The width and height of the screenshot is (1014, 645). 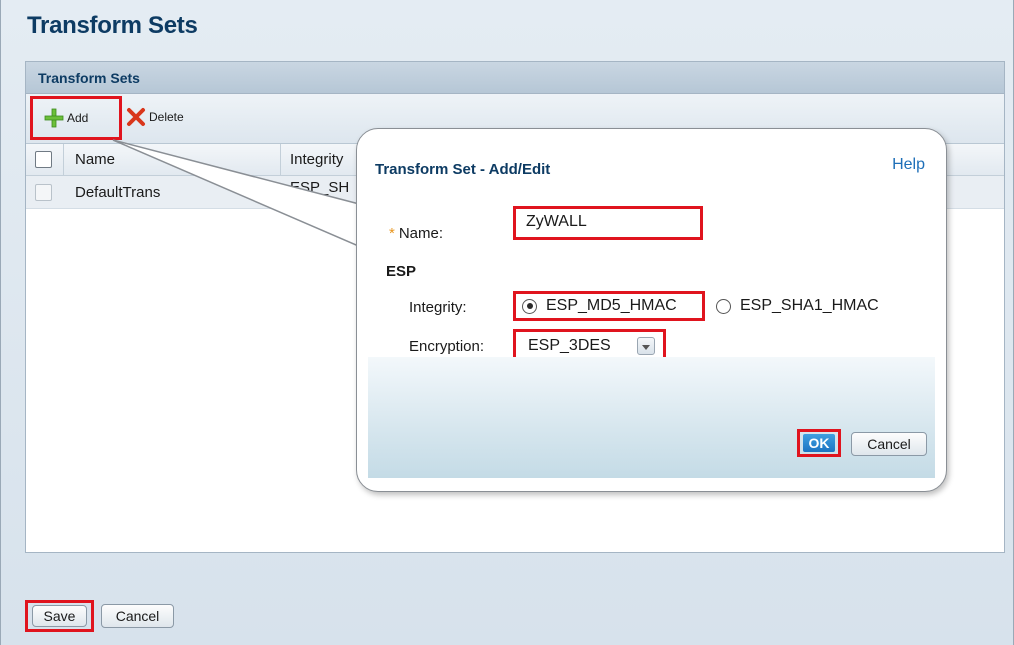 I want to click on panel-header: Transform Sets, so click(x=515, y=78).